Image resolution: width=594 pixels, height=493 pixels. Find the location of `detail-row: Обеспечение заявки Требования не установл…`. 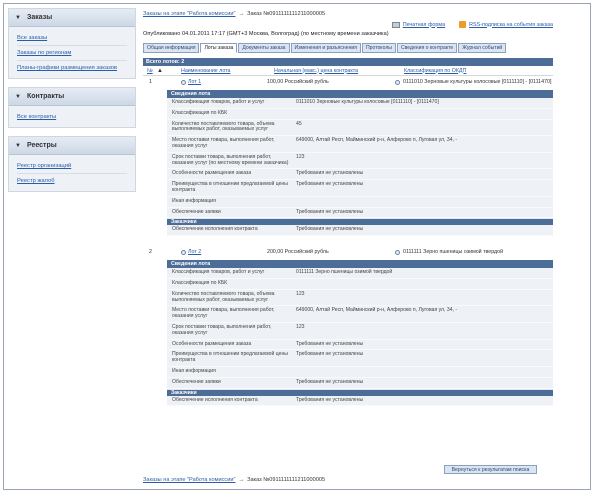

detail-row: Обеспечение заявки Требования не установл… is located at coordinates (360, 383).